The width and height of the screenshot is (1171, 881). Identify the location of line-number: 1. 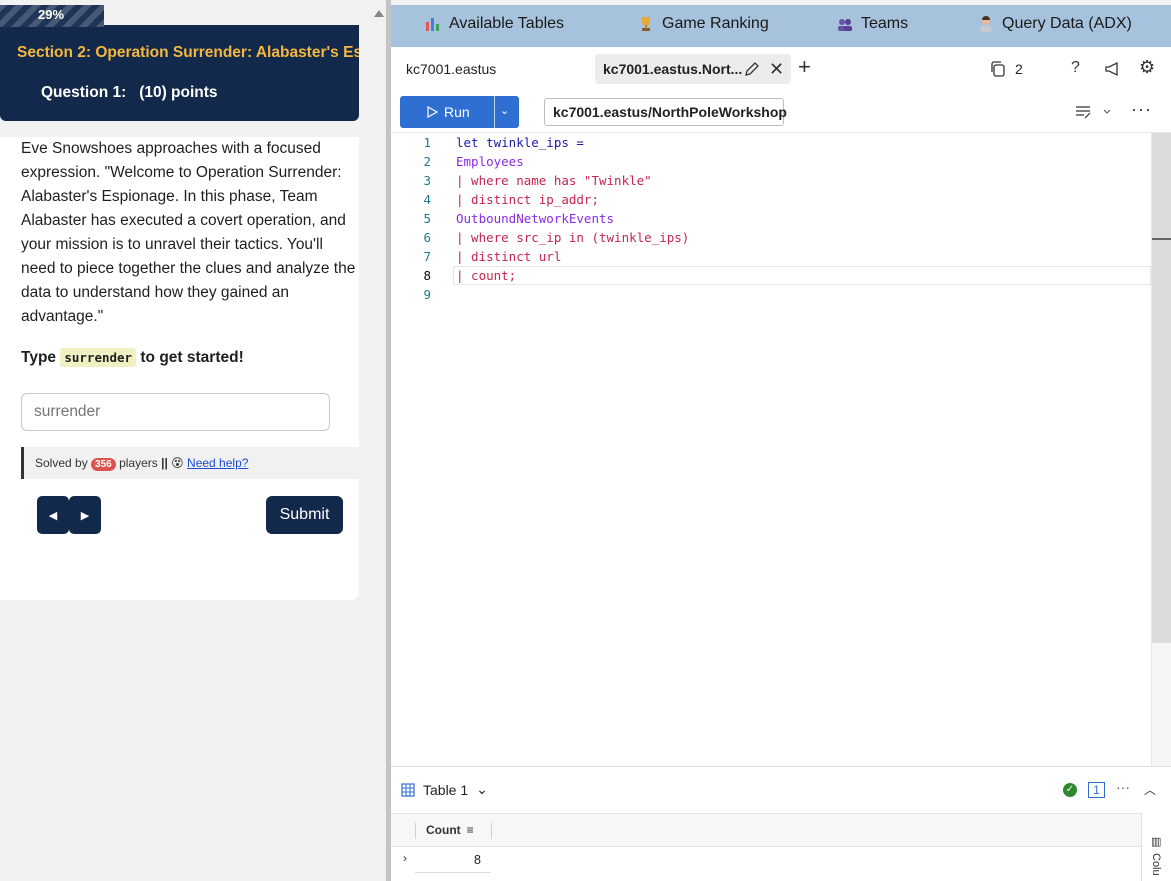
(427, 142).